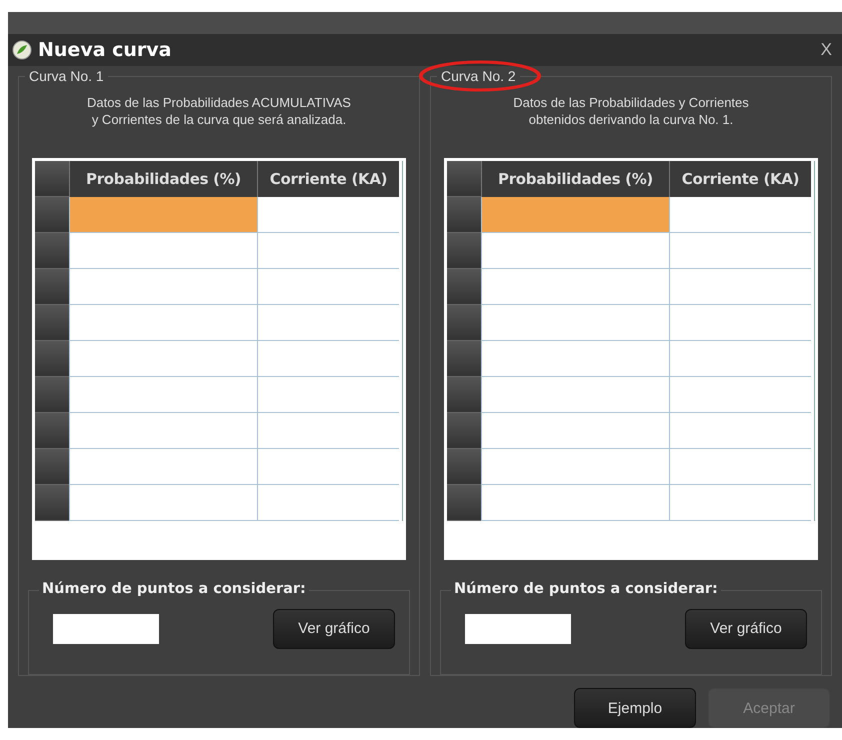 The width and height of the screenshot is (842, 740). What do you see at coordinates (635, 708) in the screenshot?
I see `dialog-button: Ejemplo` at bounding box center [635, 708].